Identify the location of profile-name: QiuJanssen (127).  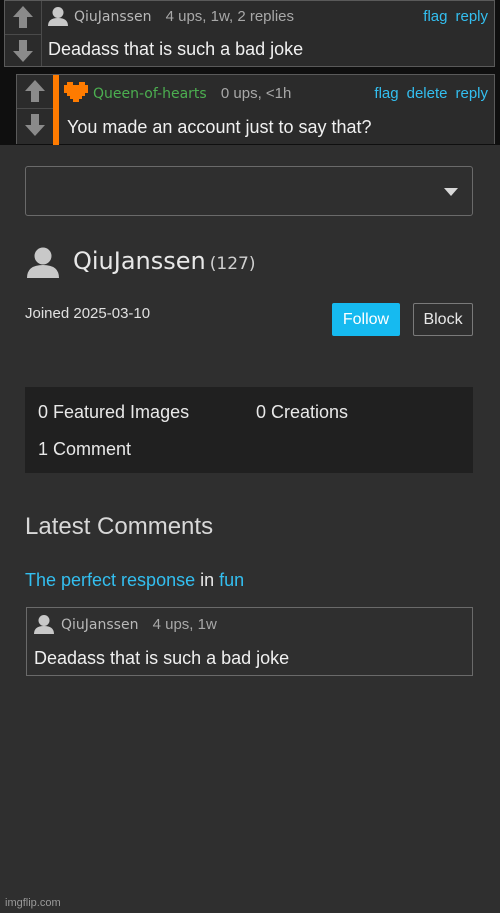
(164, 261).